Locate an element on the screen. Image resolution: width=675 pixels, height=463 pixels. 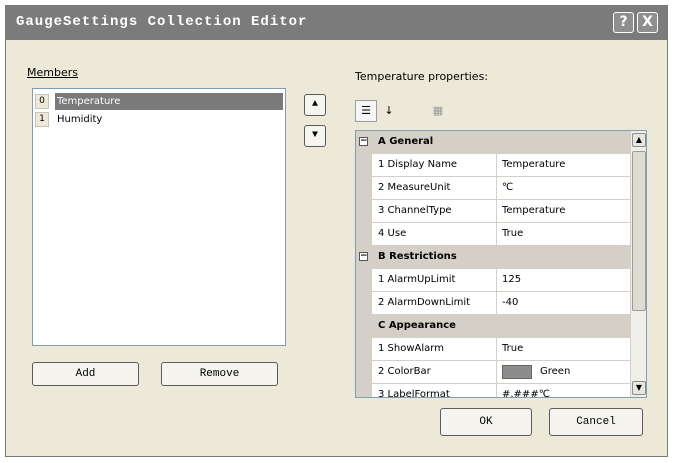
property-row: 1 Display Name Temperature is located at coordinates (493, 165).